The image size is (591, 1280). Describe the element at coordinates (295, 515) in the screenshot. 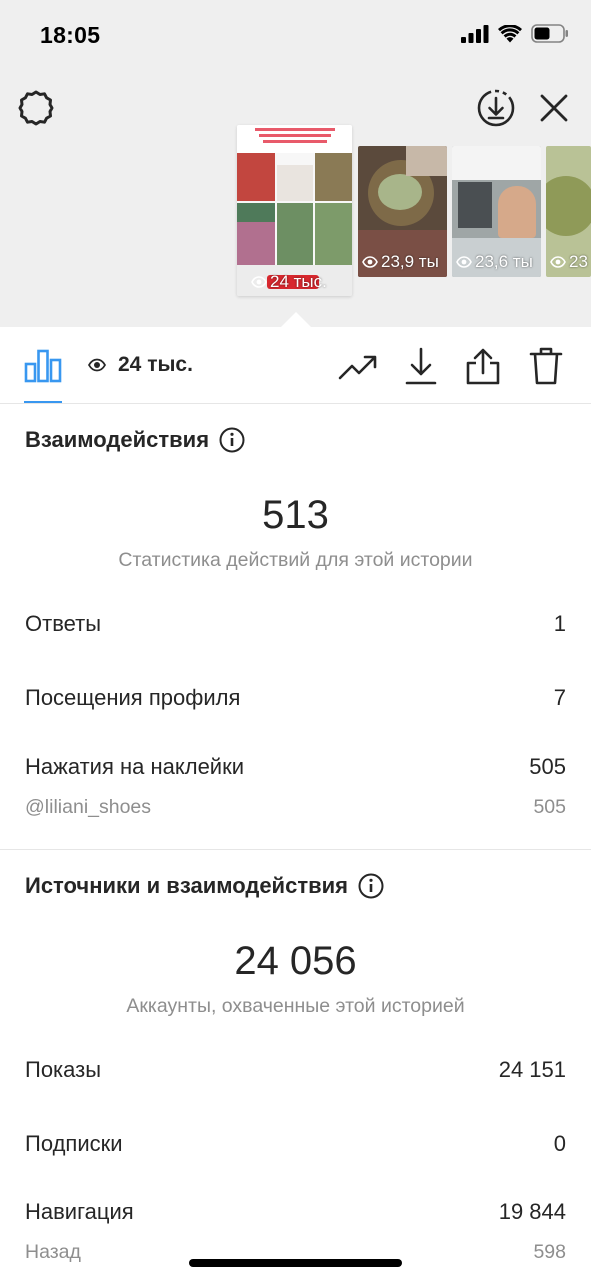

I see `interactions-total: 513` at that location.